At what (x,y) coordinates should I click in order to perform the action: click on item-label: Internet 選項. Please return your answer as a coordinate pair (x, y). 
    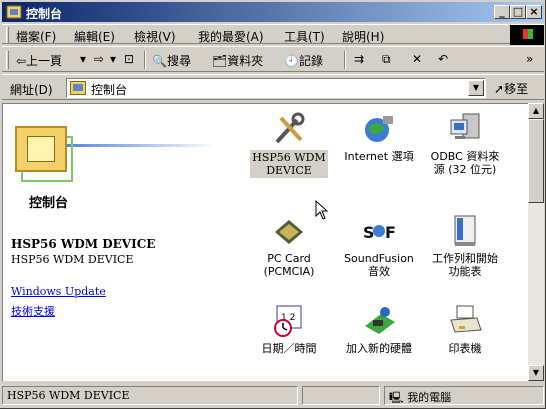
    Looking at the image, I should click on (379, 156).